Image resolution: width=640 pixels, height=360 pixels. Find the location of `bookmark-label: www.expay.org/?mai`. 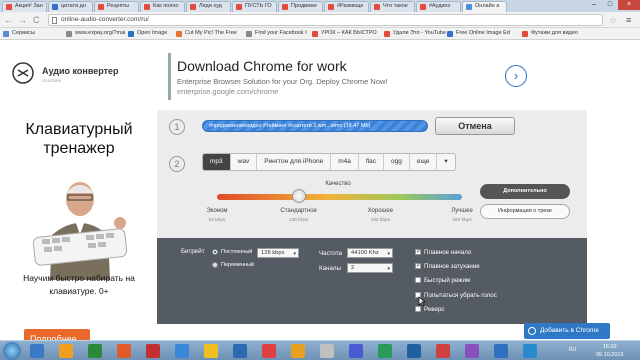

bookmark-label: www.expay.org/?mai is located at coordinates (100, 33).